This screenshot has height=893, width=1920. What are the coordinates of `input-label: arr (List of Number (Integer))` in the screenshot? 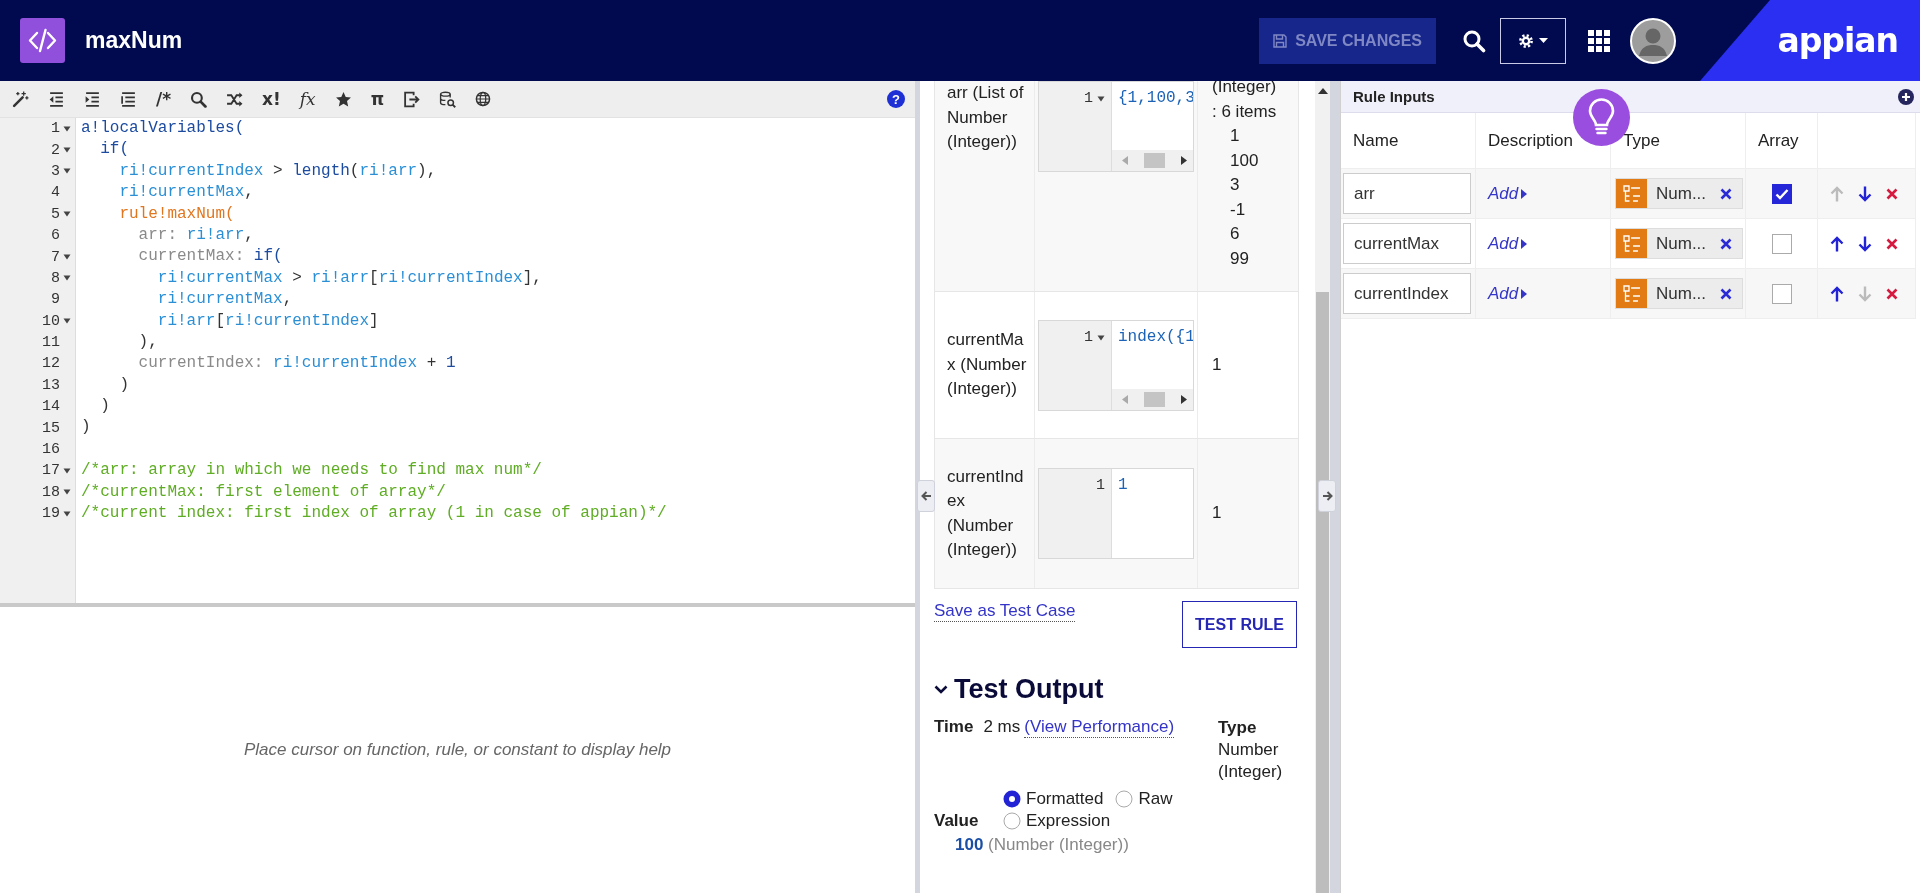 It's located at (986, 117).